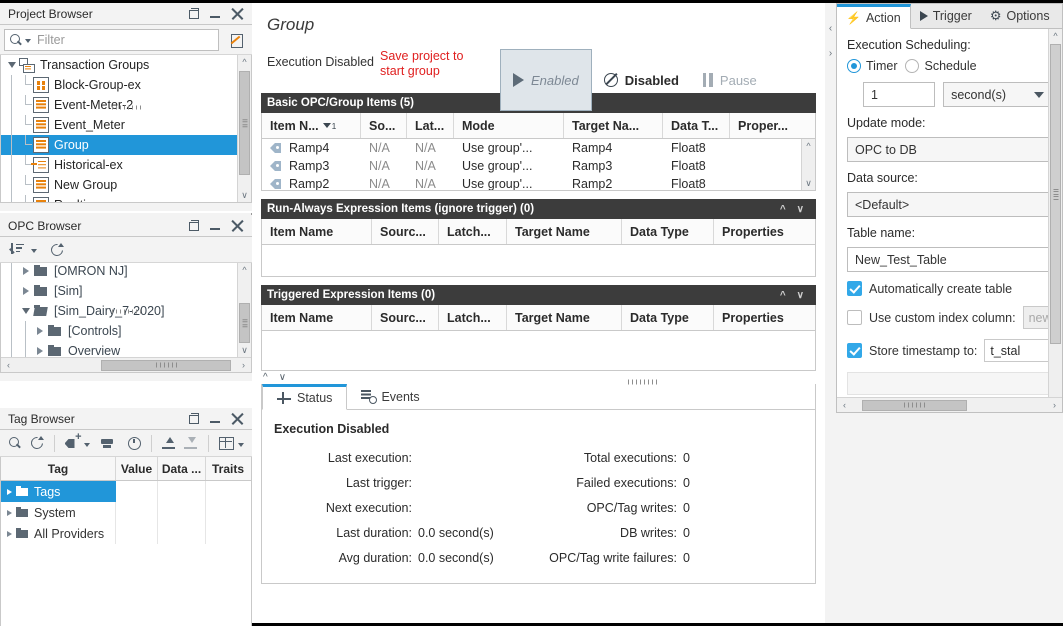 The height and width of the screenshot is (626, 1063). I want to click on interval-value-input: 1, so click(899, 94).